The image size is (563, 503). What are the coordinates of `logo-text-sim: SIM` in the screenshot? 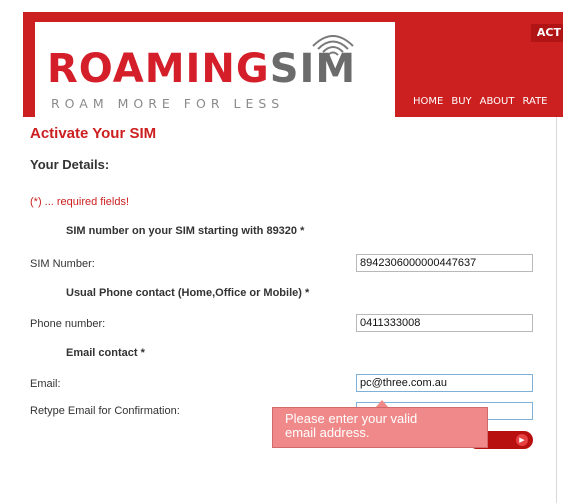 It's located at (313, 69).